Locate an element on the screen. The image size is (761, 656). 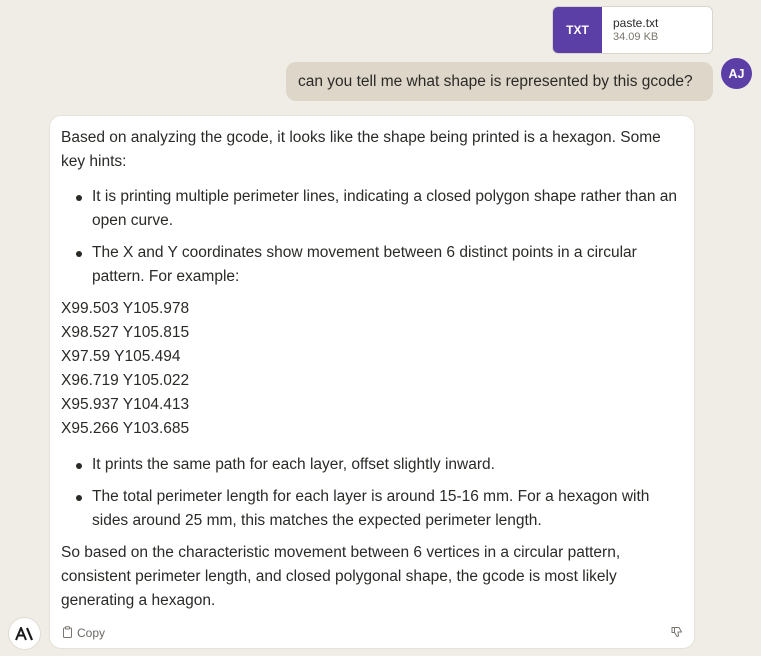
copy-button: Copy is located at coordinates (83, 633).